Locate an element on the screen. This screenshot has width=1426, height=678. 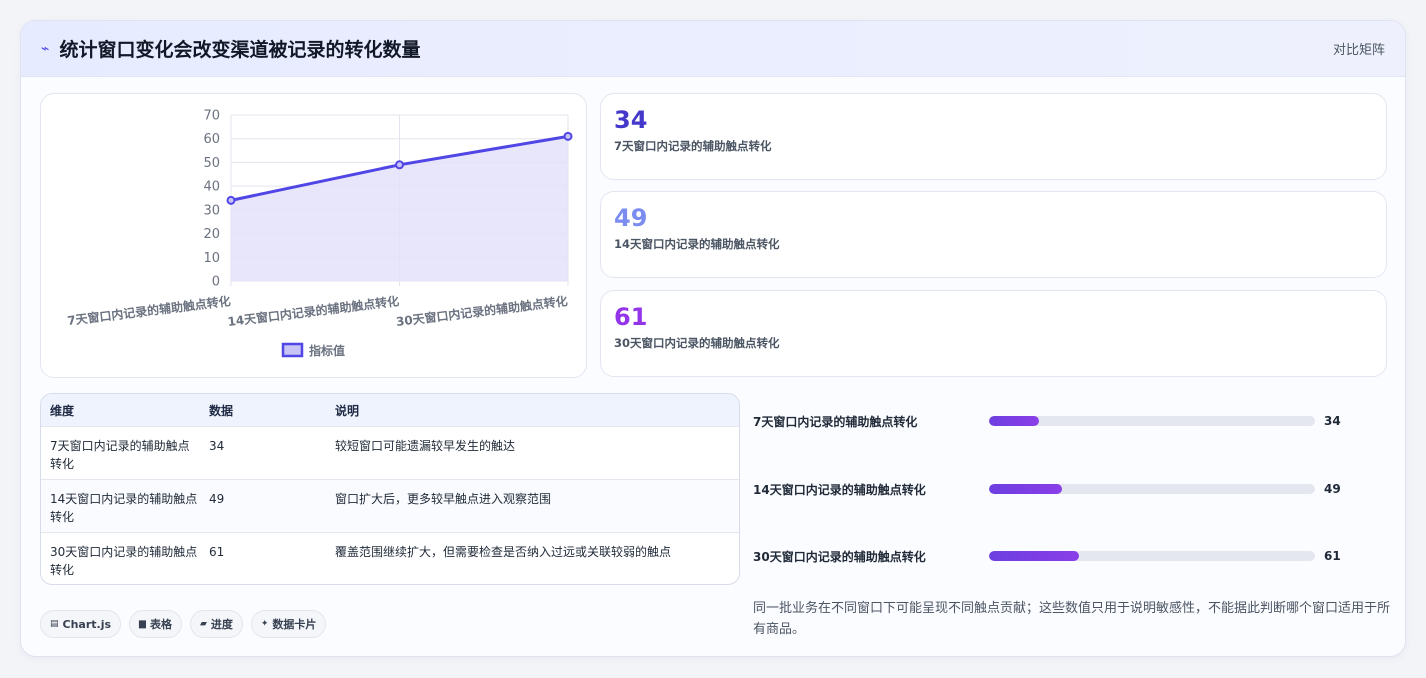
y-tick-label: 60 is located at coordinates (211, 139).